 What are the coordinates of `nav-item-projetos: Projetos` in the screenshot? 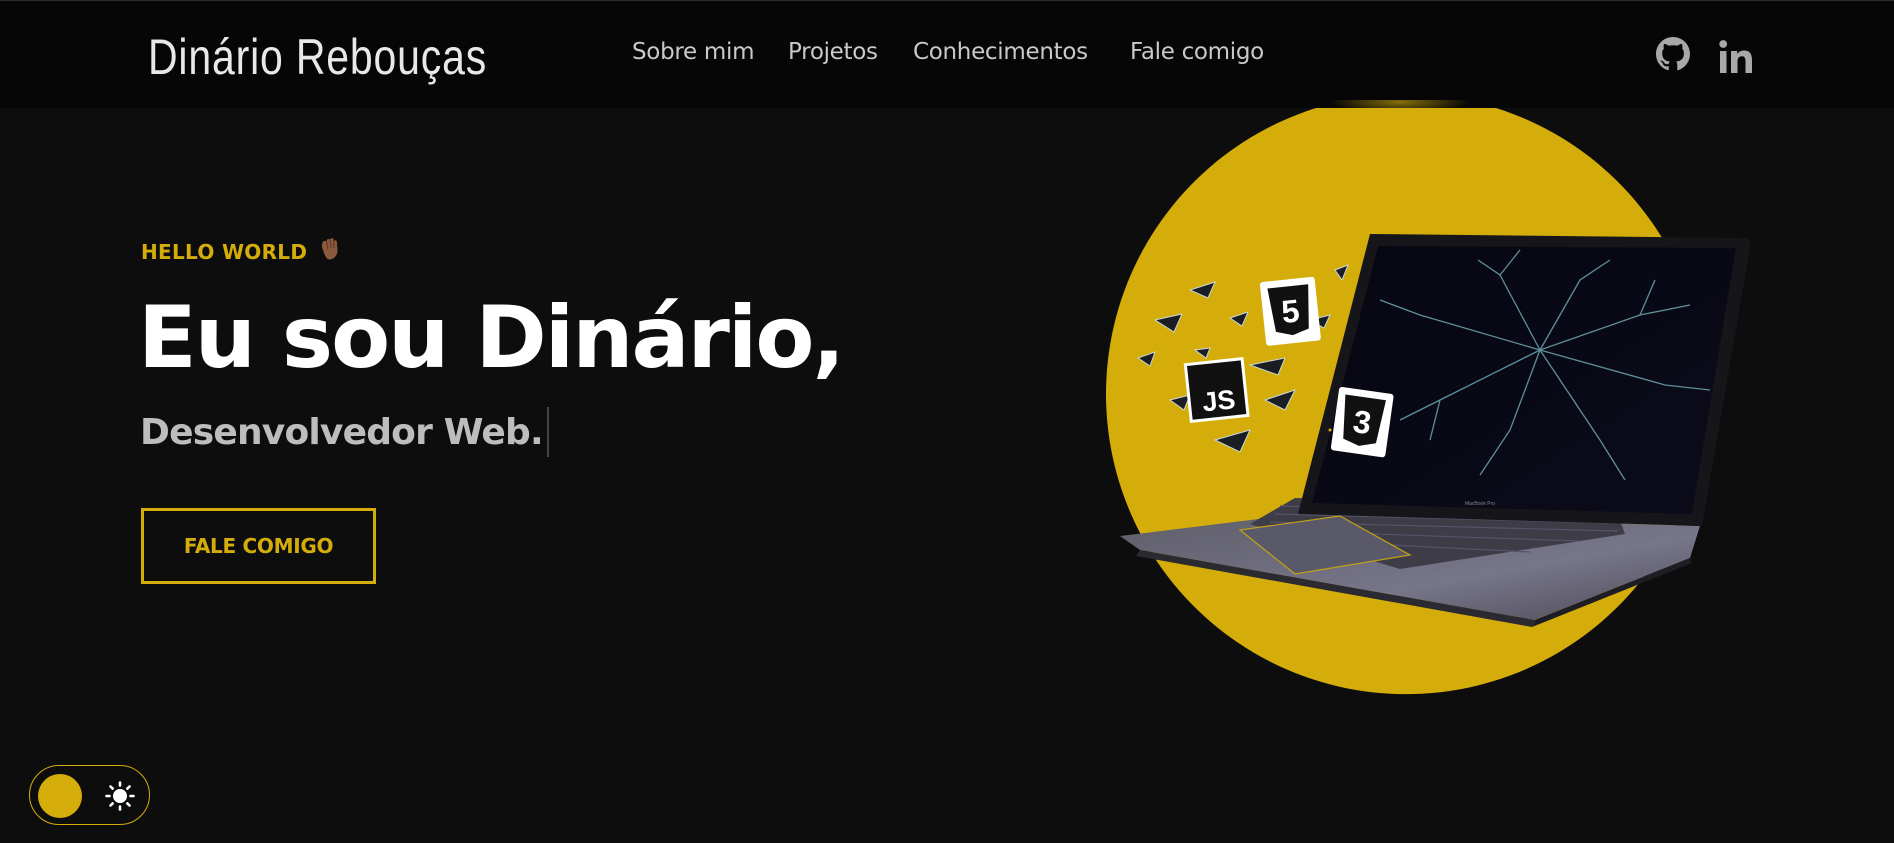 It's located at (833, 52).